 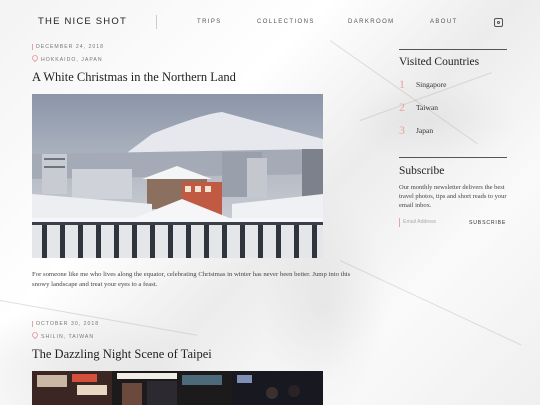 I want to click on nav-trips: TRIPS, so click(x=209, y=22).